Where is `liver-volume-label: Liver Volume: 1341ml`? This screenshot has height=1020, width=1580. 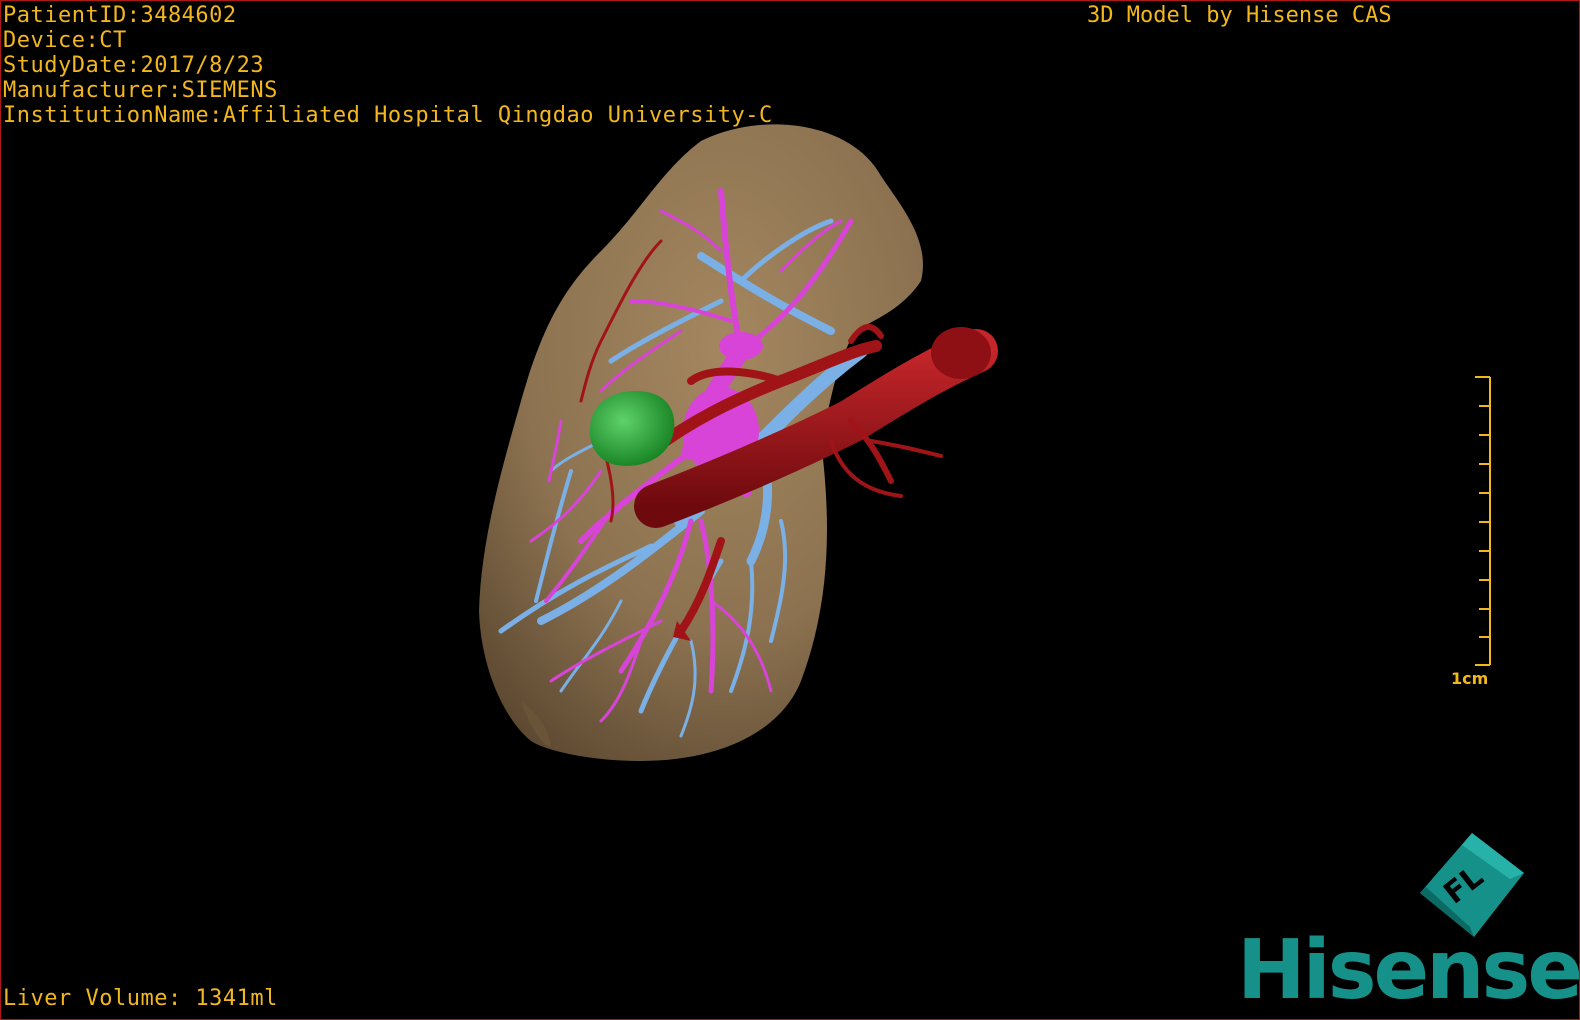 liver-volume-label: Liver Volume: 1341ml is located at coordinates (140, 998).